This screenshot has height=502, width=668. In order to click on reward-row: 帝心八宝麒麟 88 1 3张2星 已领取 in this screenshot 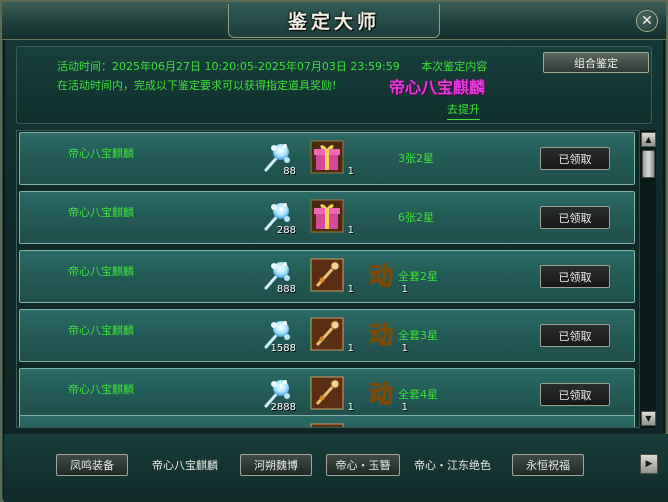, I will do `click(327, 158)`.